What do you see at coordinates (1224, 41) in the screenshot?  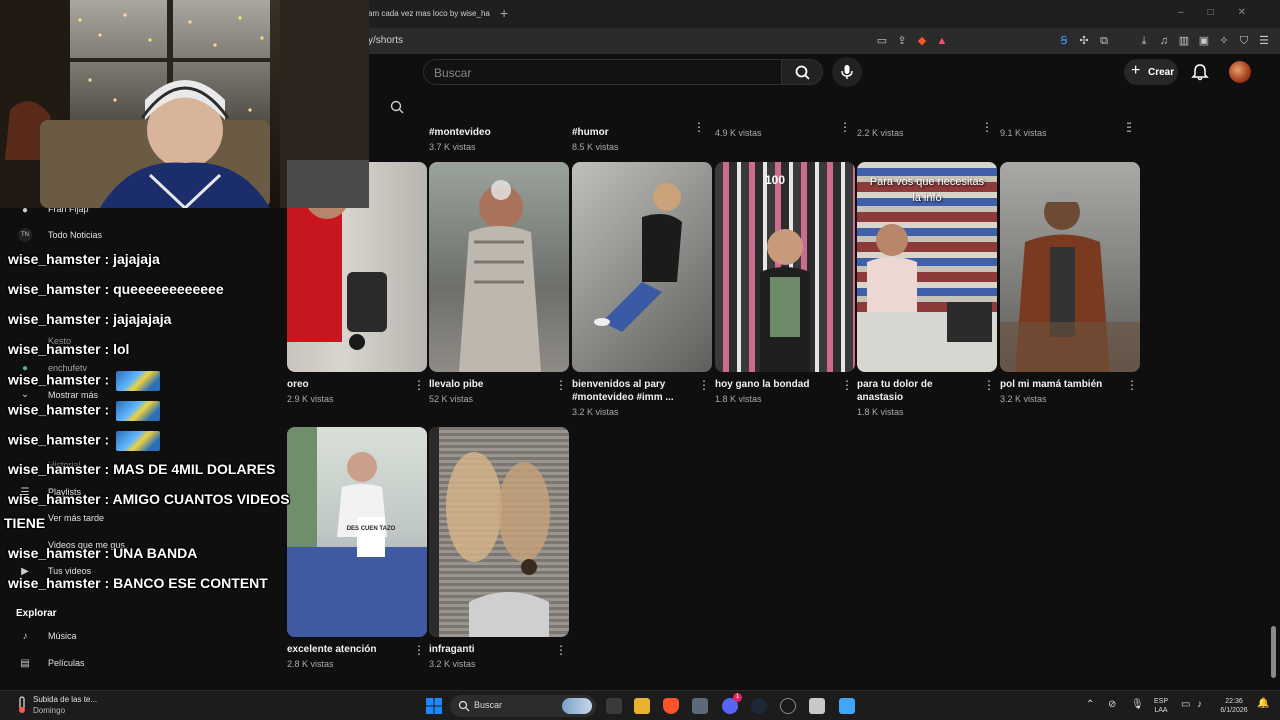 I see `leo-ai-icon: ✧` at bounding box center [1224, 41].